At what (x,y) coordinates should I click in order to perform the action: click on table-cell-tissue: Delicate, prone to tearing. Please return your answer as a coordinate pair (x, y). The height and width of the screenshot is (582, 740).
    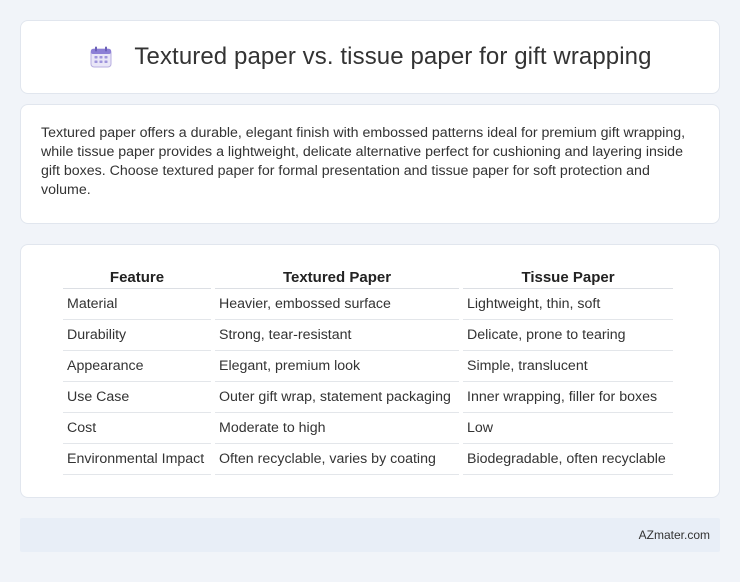
    Looking at the image, I should click on (568, 335).